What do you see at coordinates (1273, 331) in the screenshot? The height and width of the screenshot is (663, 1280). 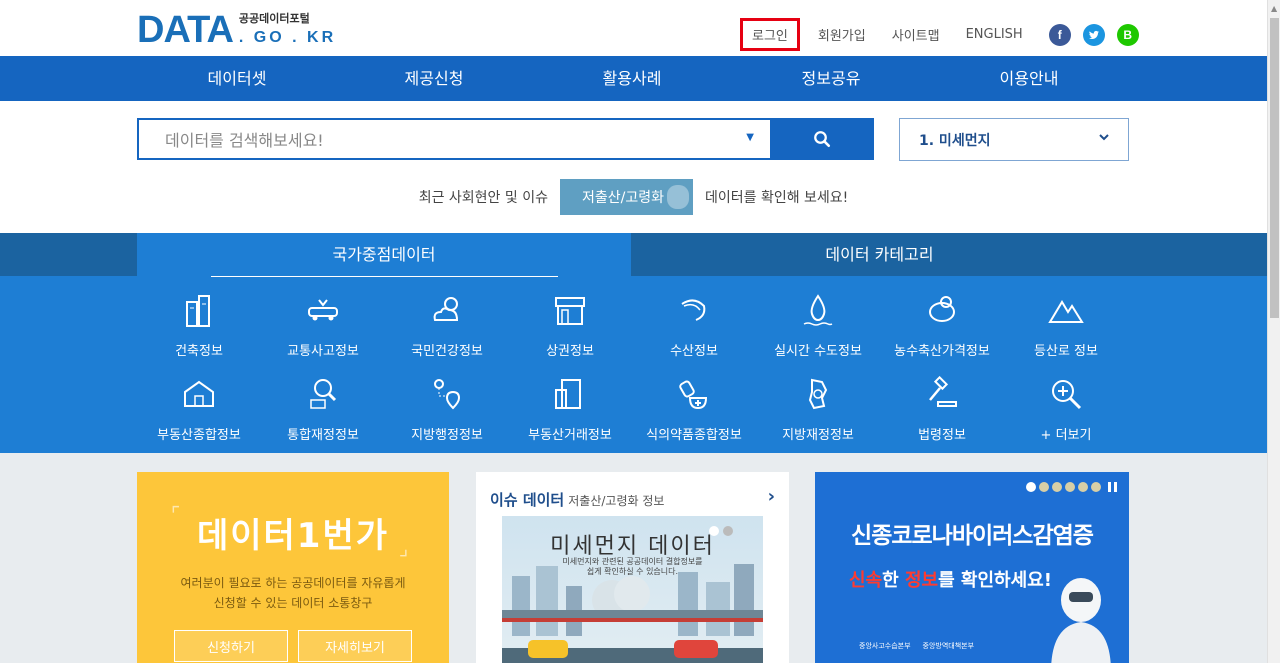 I see `vertical-scrollbar: ▲` at bounding box center [1273, 331].